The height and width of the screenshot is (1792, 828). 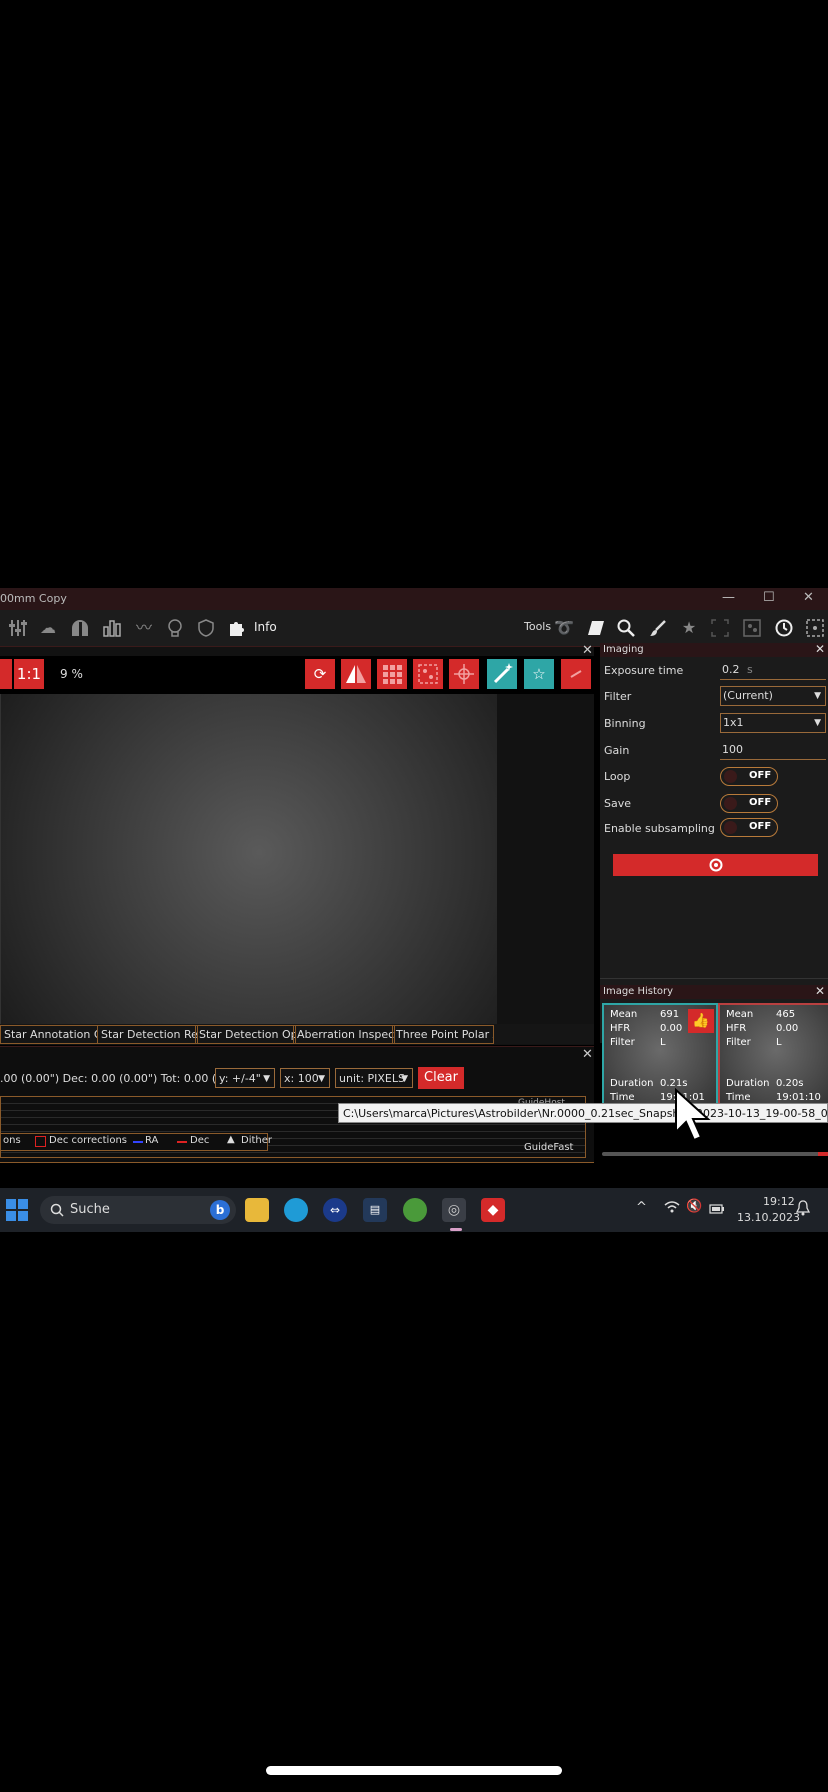 I want to click on dither-triangle-icon: ▲, so click(x=231, y=1139).